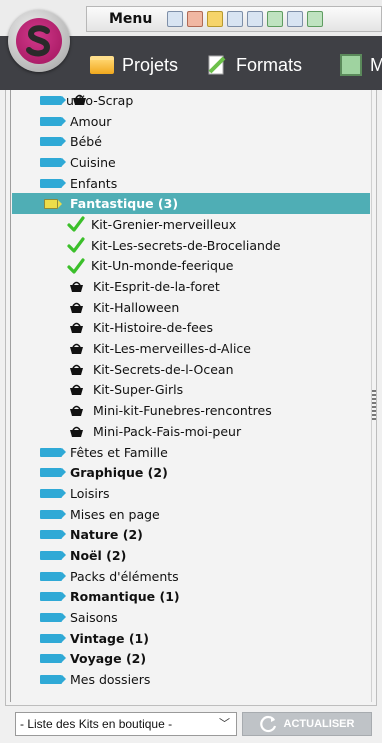 The height and width of the screenshot is (743, 382). Describe the element at coordinates (191, 576) in the screenshot. I see `category-item: Packs d'éléments` at that location.